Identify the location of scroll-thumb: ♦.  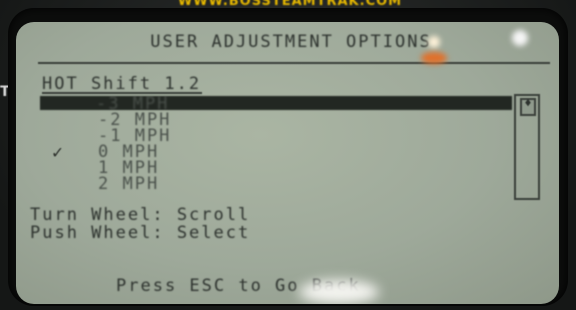
(528, 106).